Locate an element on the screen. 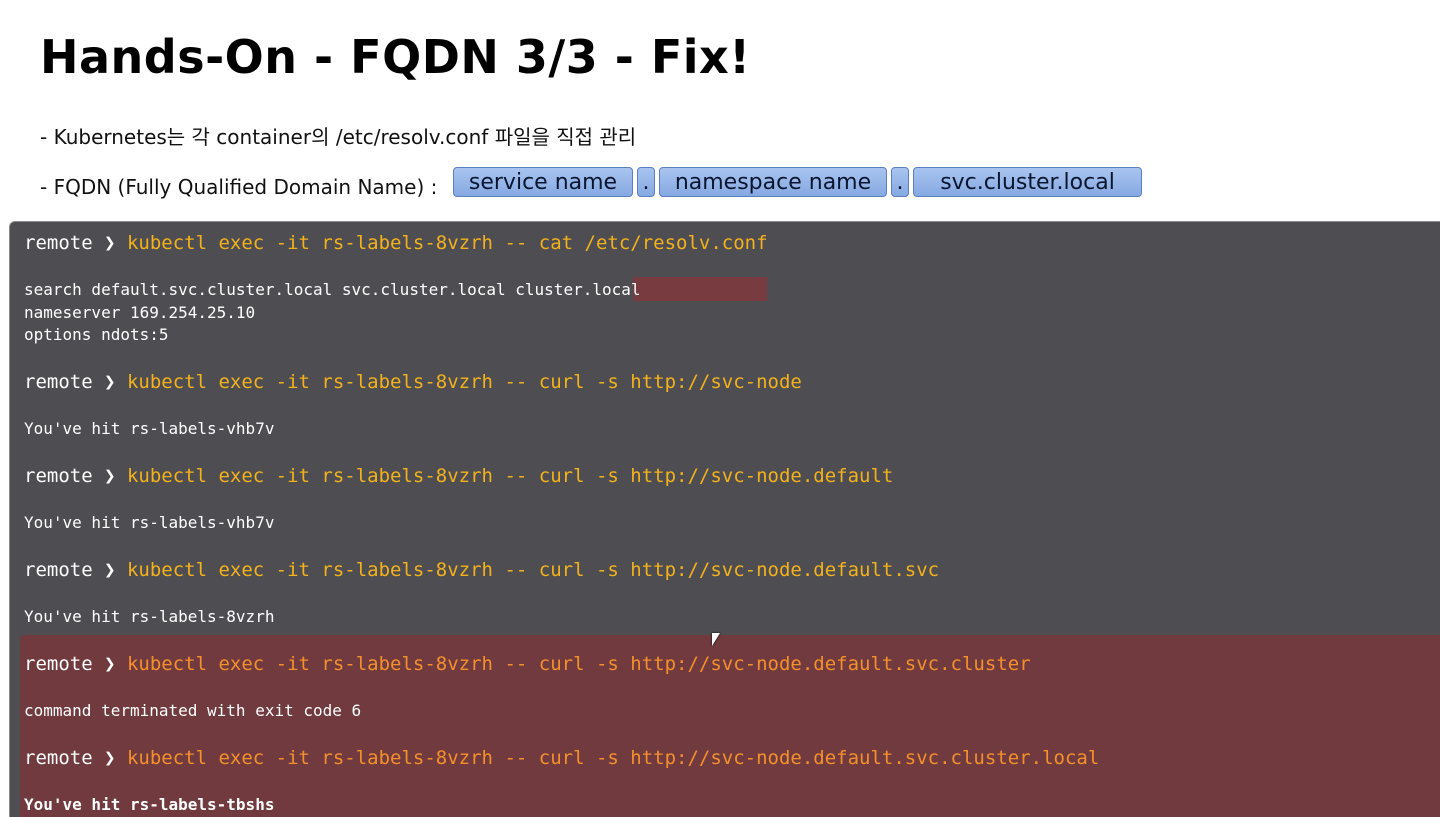 The image size is (1440, 817). terminal-error-line: command terminated with exit code 6 is located at coordinates (193, 710).